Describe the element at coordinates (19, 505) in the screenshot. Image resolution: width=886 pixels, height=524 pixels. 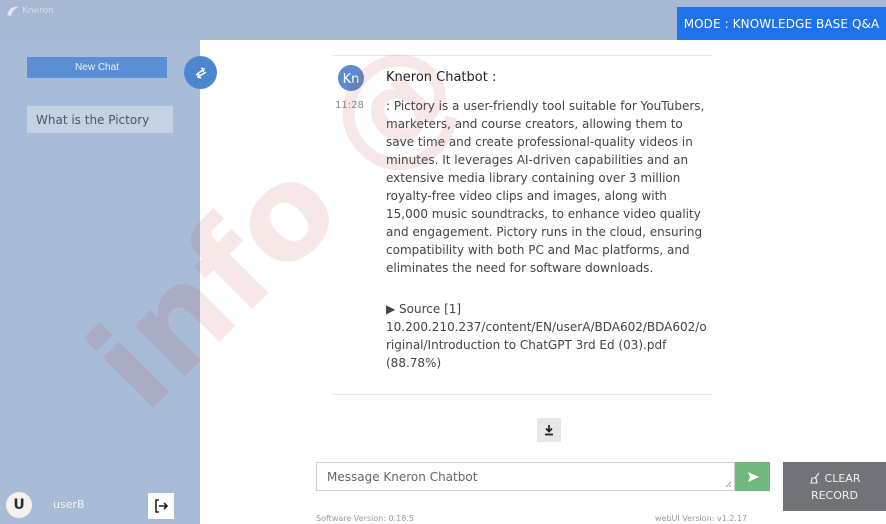
I see `user-avatar: U` at that location.